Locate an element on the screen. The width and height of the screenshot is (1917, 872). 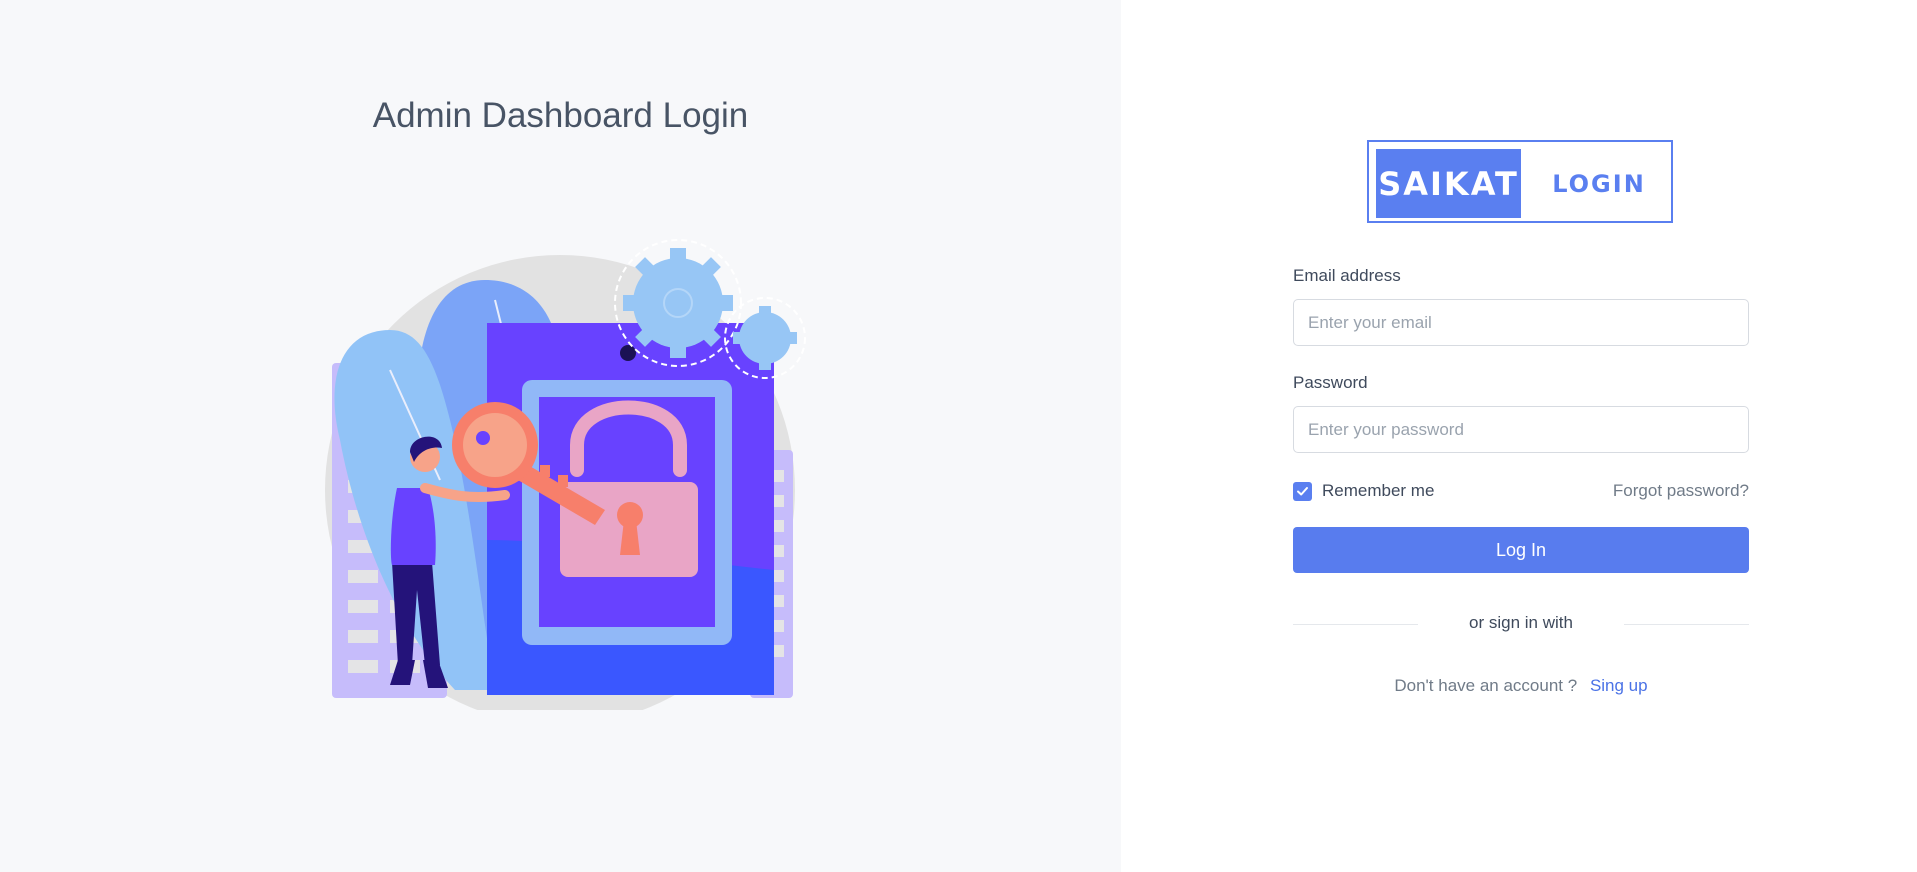
login-illustration is located at coordinates (565, 474).